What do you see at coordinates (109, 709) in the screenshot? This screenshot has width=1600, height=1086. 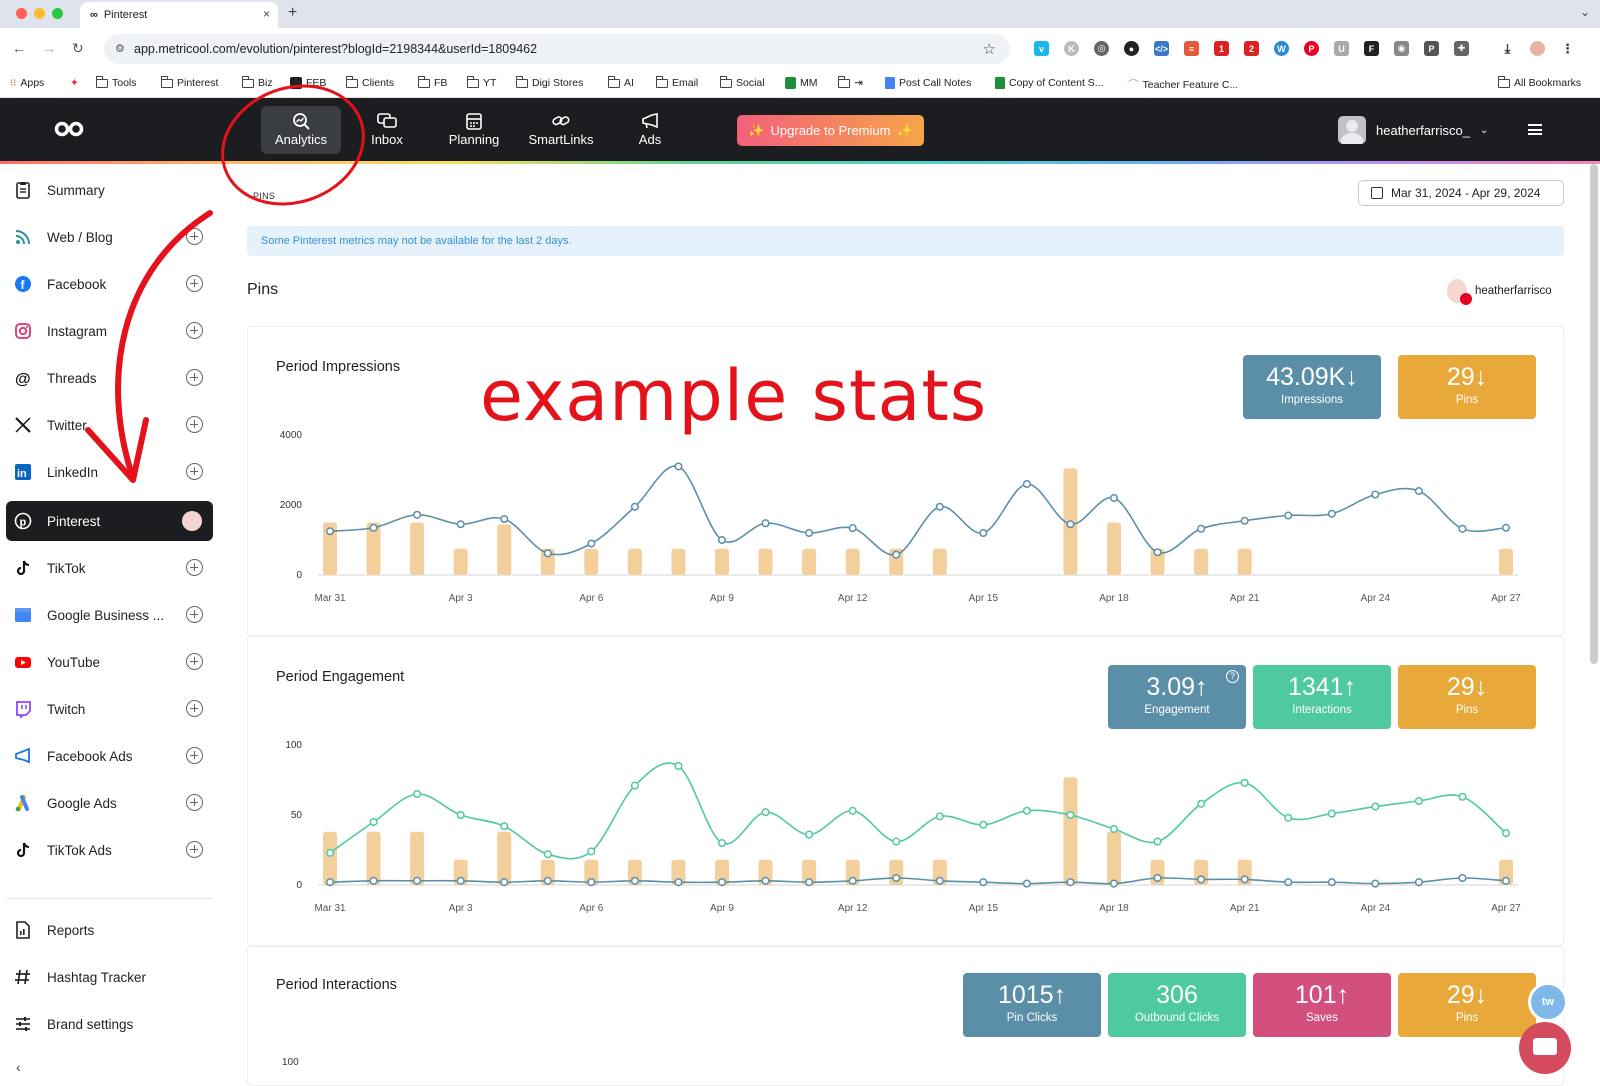 I see `sidebar-item-twitch: Twitch` at bounding box center [109, 709].